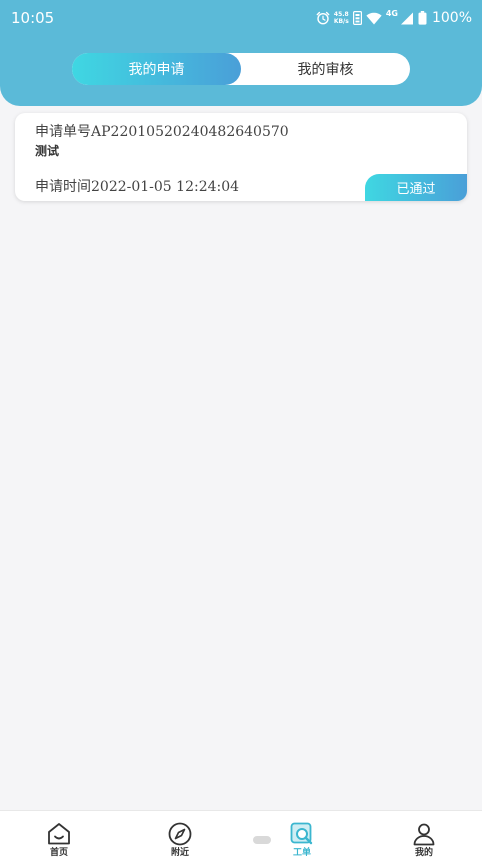 This screenshot has height=861, width=482. I want to click on bottom-nav: 首页 附近 工单 我的, so click(241, 835).